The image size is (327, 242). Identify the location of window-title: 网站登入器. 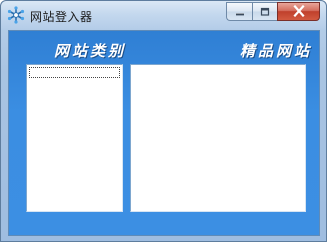
(61, 17).